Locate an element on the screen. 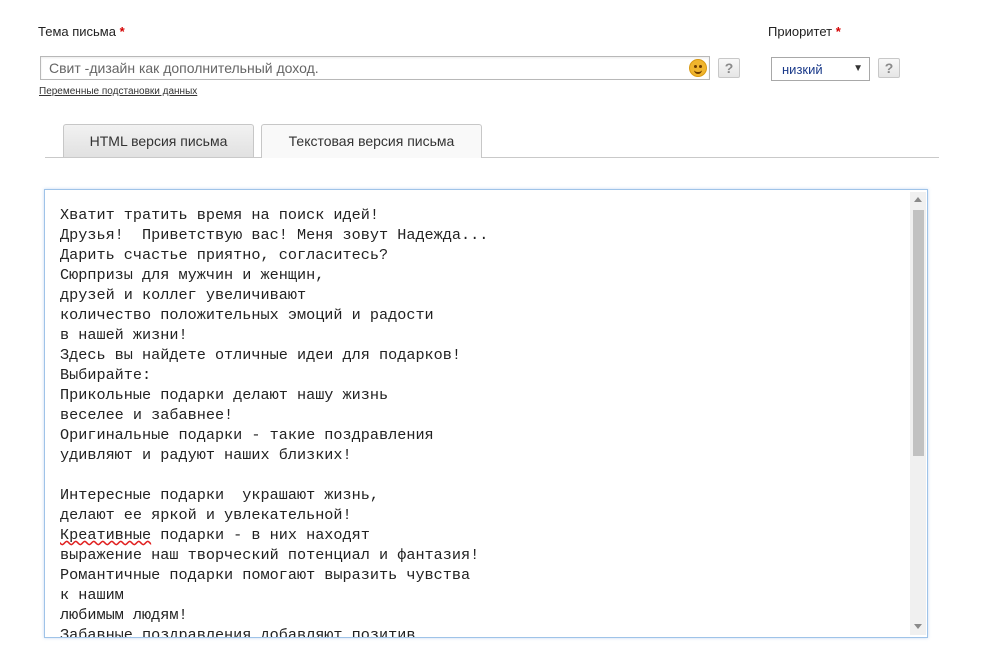  priority-help-button: ? is located at coordinates (889, 68).